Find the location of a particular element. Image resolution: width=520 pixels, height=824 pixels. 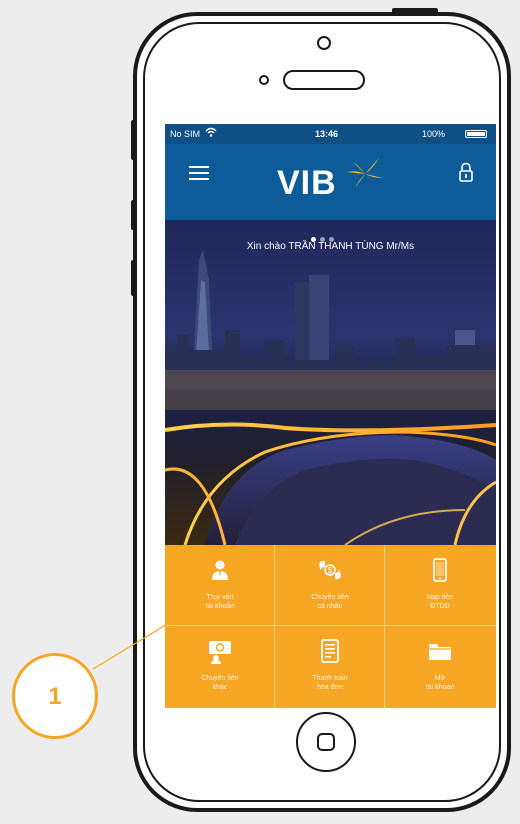

carousel-indicator is located at coordinates (324, 235).